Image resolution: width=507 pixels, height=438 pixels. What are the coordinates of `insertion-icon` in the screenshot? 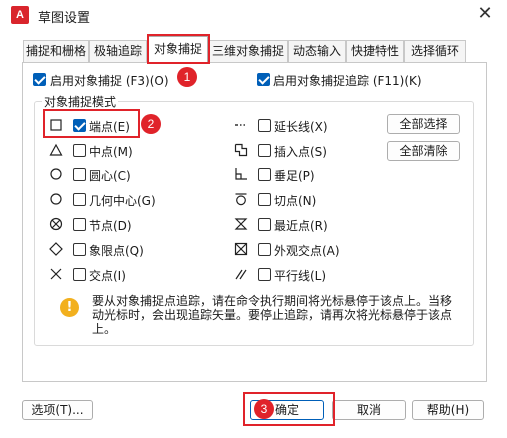 It's located at (241, 150).